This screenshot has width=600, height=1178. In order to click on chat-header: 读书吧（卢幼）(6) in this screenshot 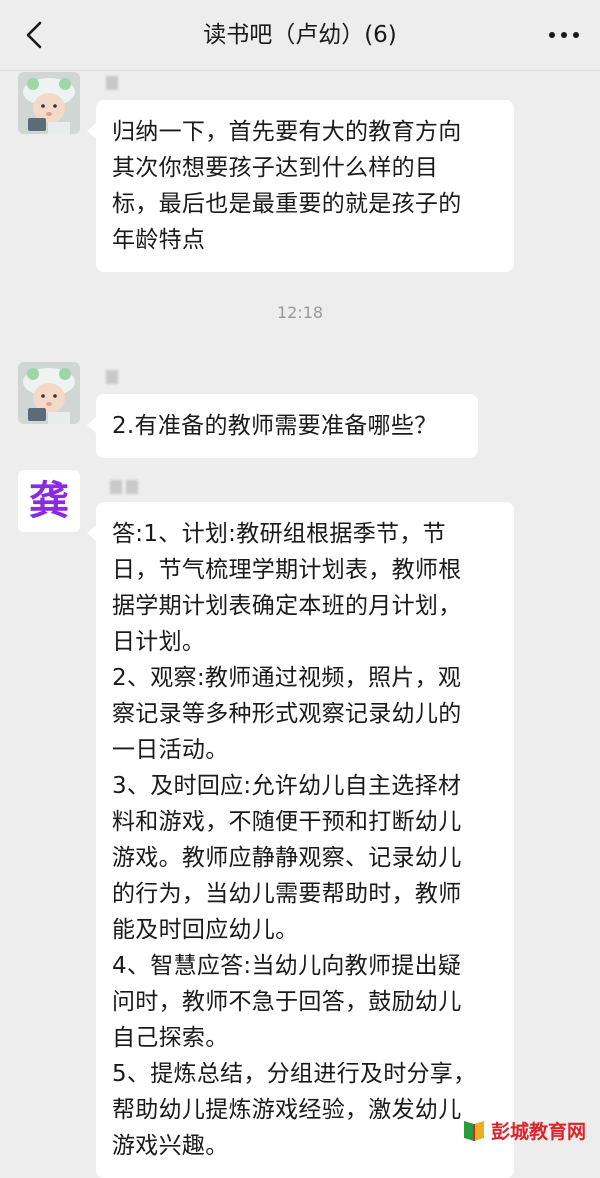, I will do `click(300, 35)`.